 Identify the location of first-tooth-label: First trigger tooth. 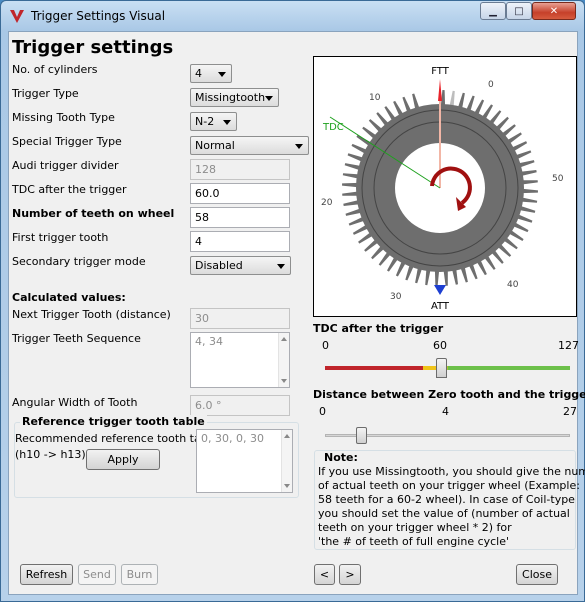
(60, 237).